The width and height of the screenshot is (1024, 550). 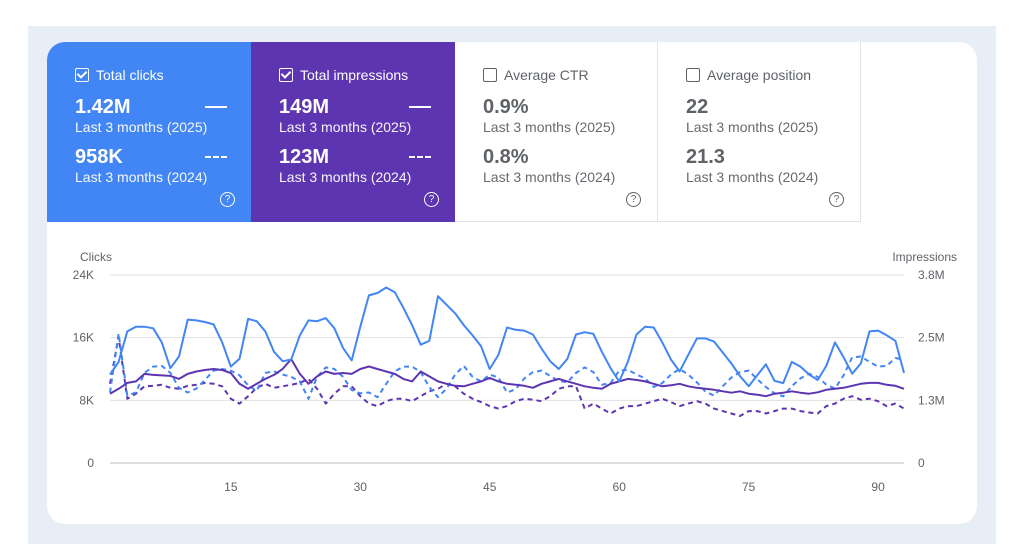 I want to click on left-axis-tick-label: 8K, so click(x=86, y=400).